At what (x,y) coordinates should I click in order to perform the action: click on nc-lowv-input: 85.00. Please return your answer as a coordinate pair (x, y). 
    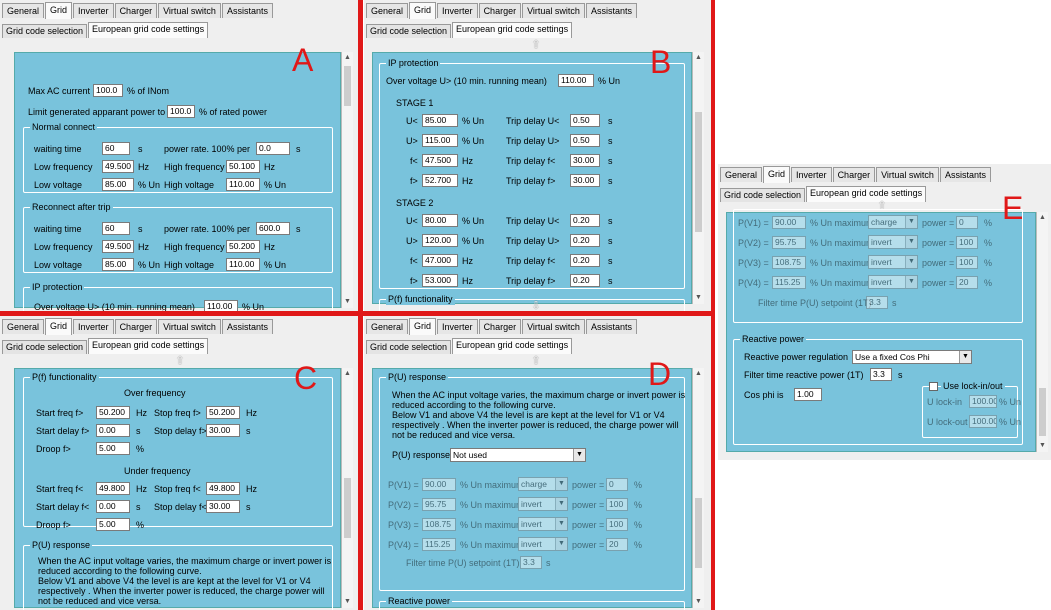
    Looking at the image, I should click on (118, 184).